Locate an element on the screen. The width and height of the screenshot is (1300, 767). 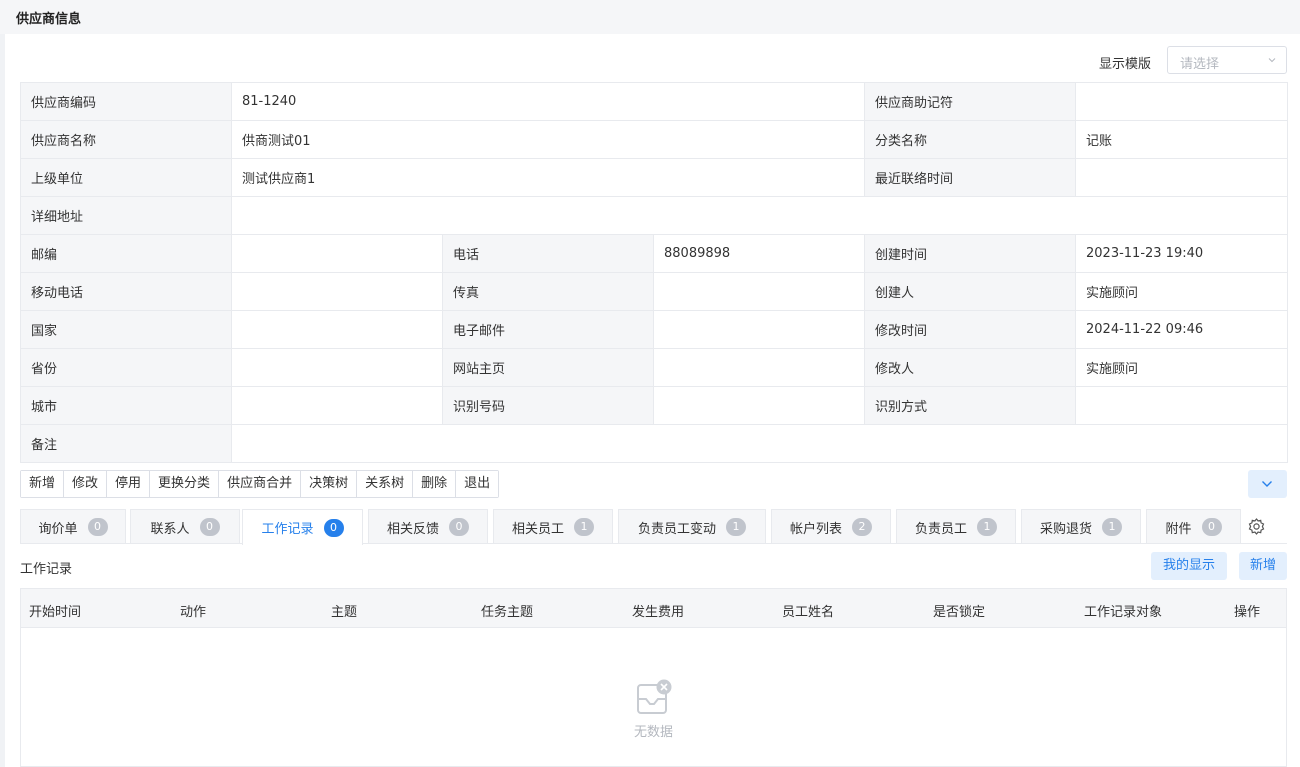
merge-supplier-button: 供应商合并 is located at coordinates (260, 484).